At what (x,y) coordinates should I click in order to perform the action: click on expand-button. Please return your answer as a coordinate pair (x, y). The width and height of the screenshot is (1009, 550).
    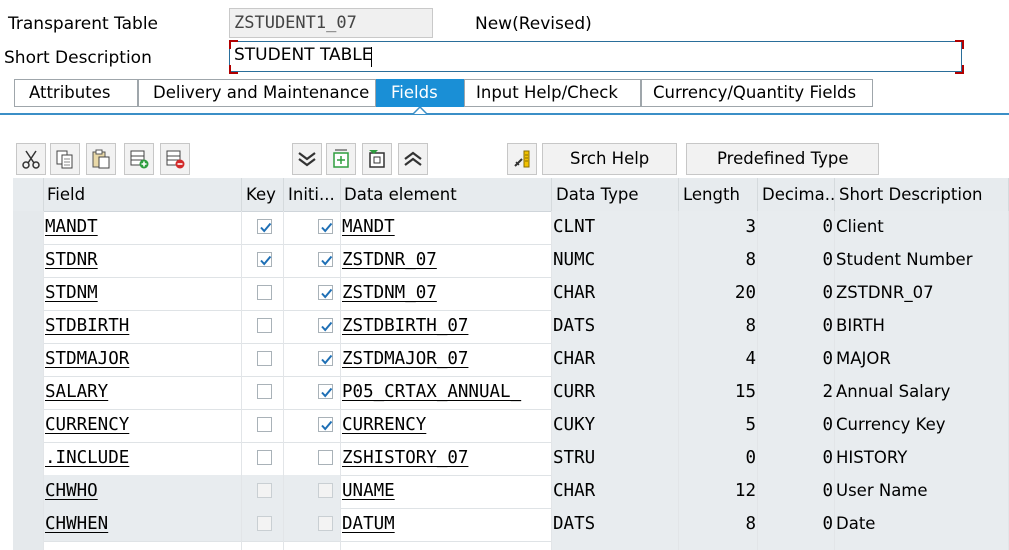
    Looking at the image, I should click on (413, 159).